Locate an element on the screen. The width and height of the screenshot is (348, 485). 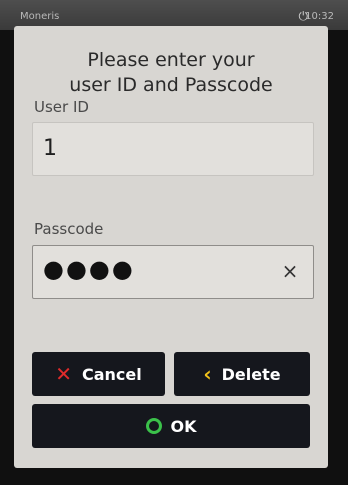
cancel-button: ✕ Cancel is located at coordinates (98, 374).